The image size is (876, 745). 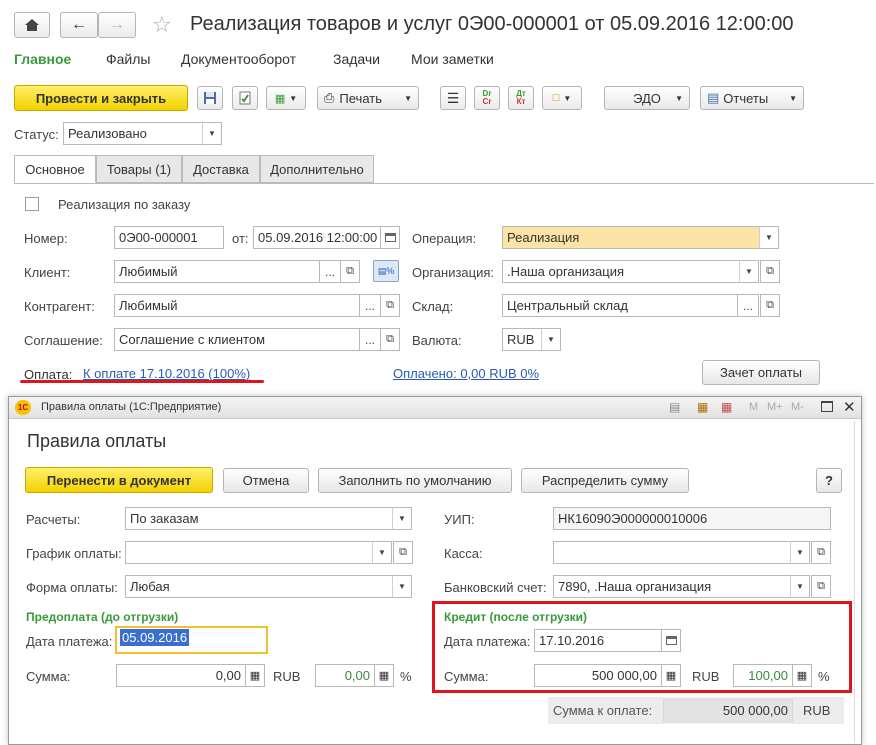 I want to click on currency-dropdown: ▼, so click(x=551, y=339).